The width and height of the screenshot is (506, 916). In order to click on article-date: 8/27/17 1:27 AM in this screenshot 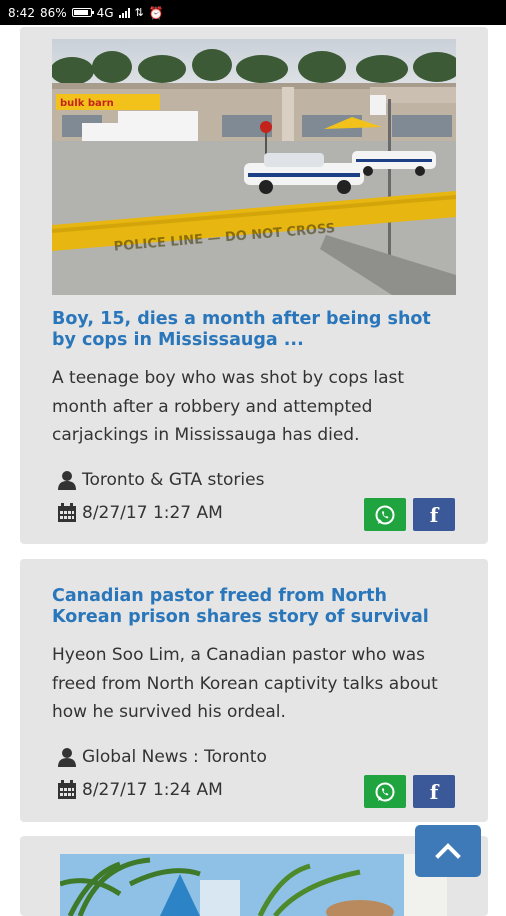, I will do `click(139, 513)`.